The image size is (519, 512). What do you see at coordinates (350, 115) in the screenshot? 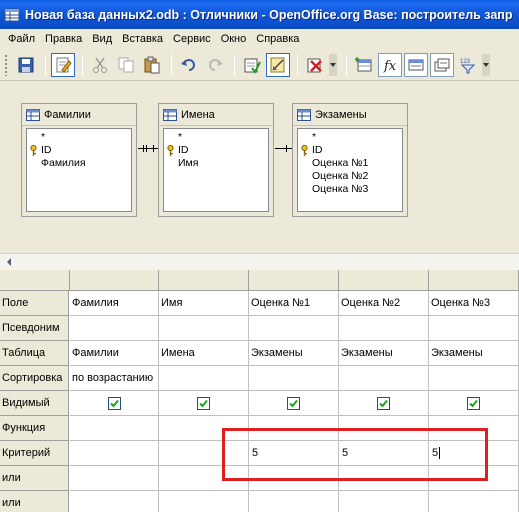
I see `table-window-header: Экзамены` at bounding box center [350, 115].